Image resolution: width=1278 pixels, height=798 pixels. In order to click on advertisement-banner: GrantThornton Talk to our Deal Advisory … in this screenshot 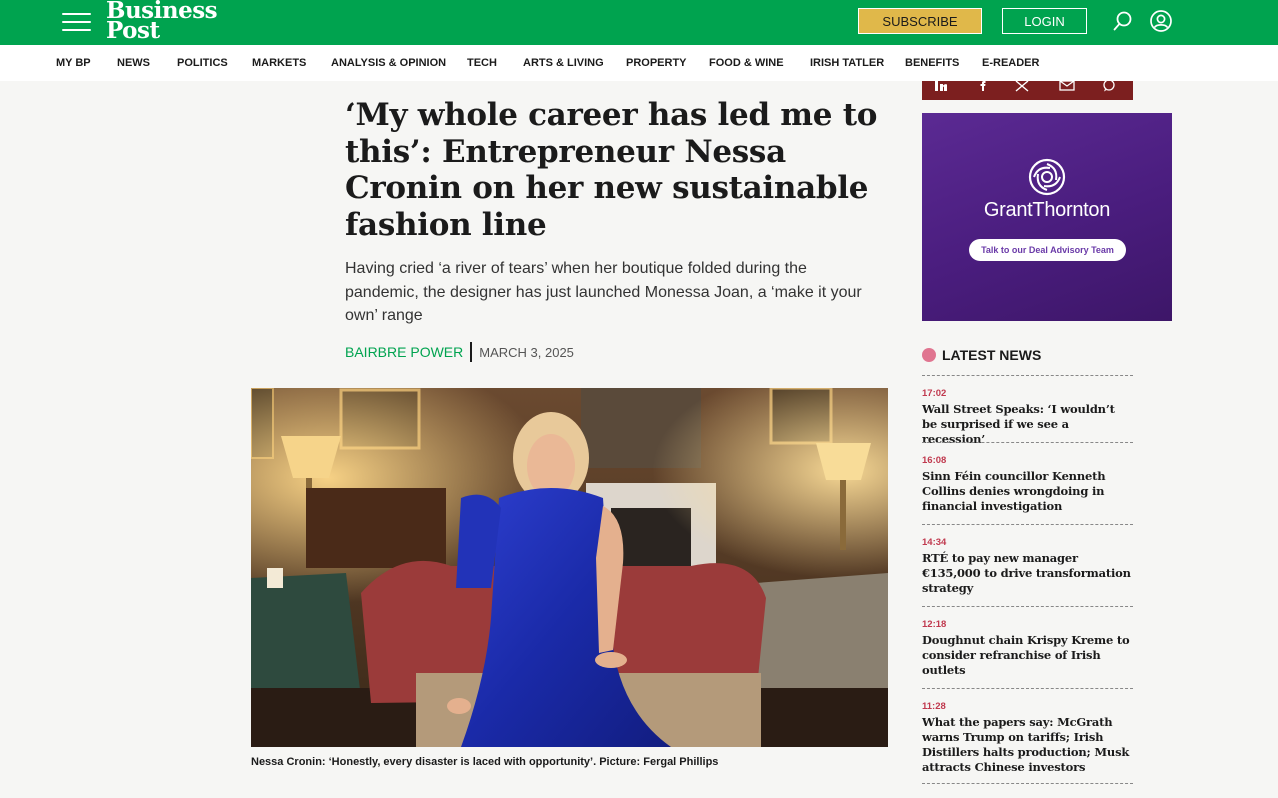, I will do `click(1047, 217)`.